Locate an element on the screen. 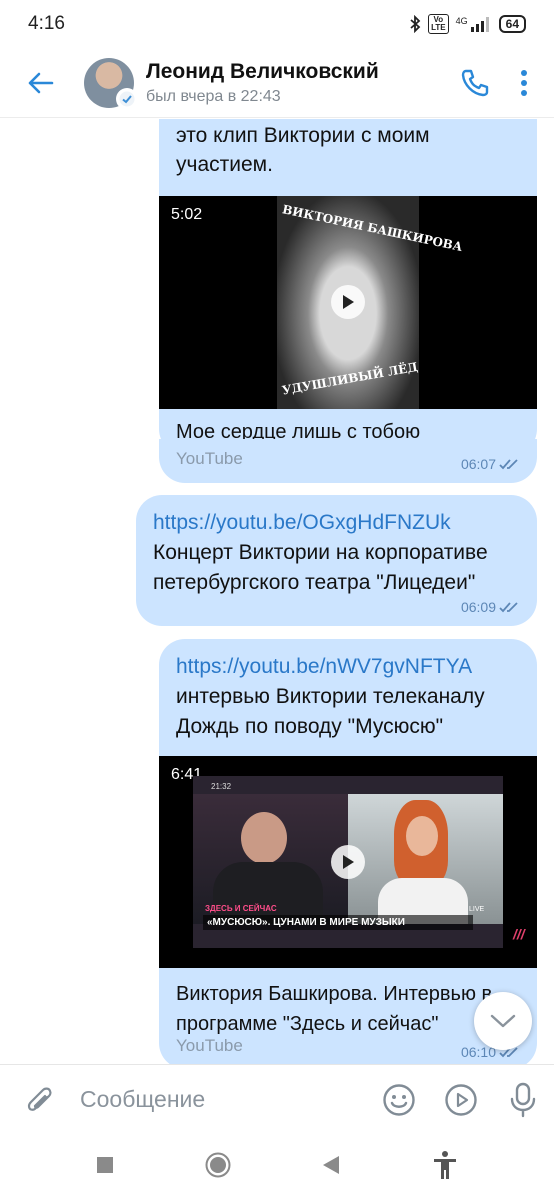 The width and height of the screenshot is (554, 1200). system-nav-bar is located at coordinates (277, 1167).